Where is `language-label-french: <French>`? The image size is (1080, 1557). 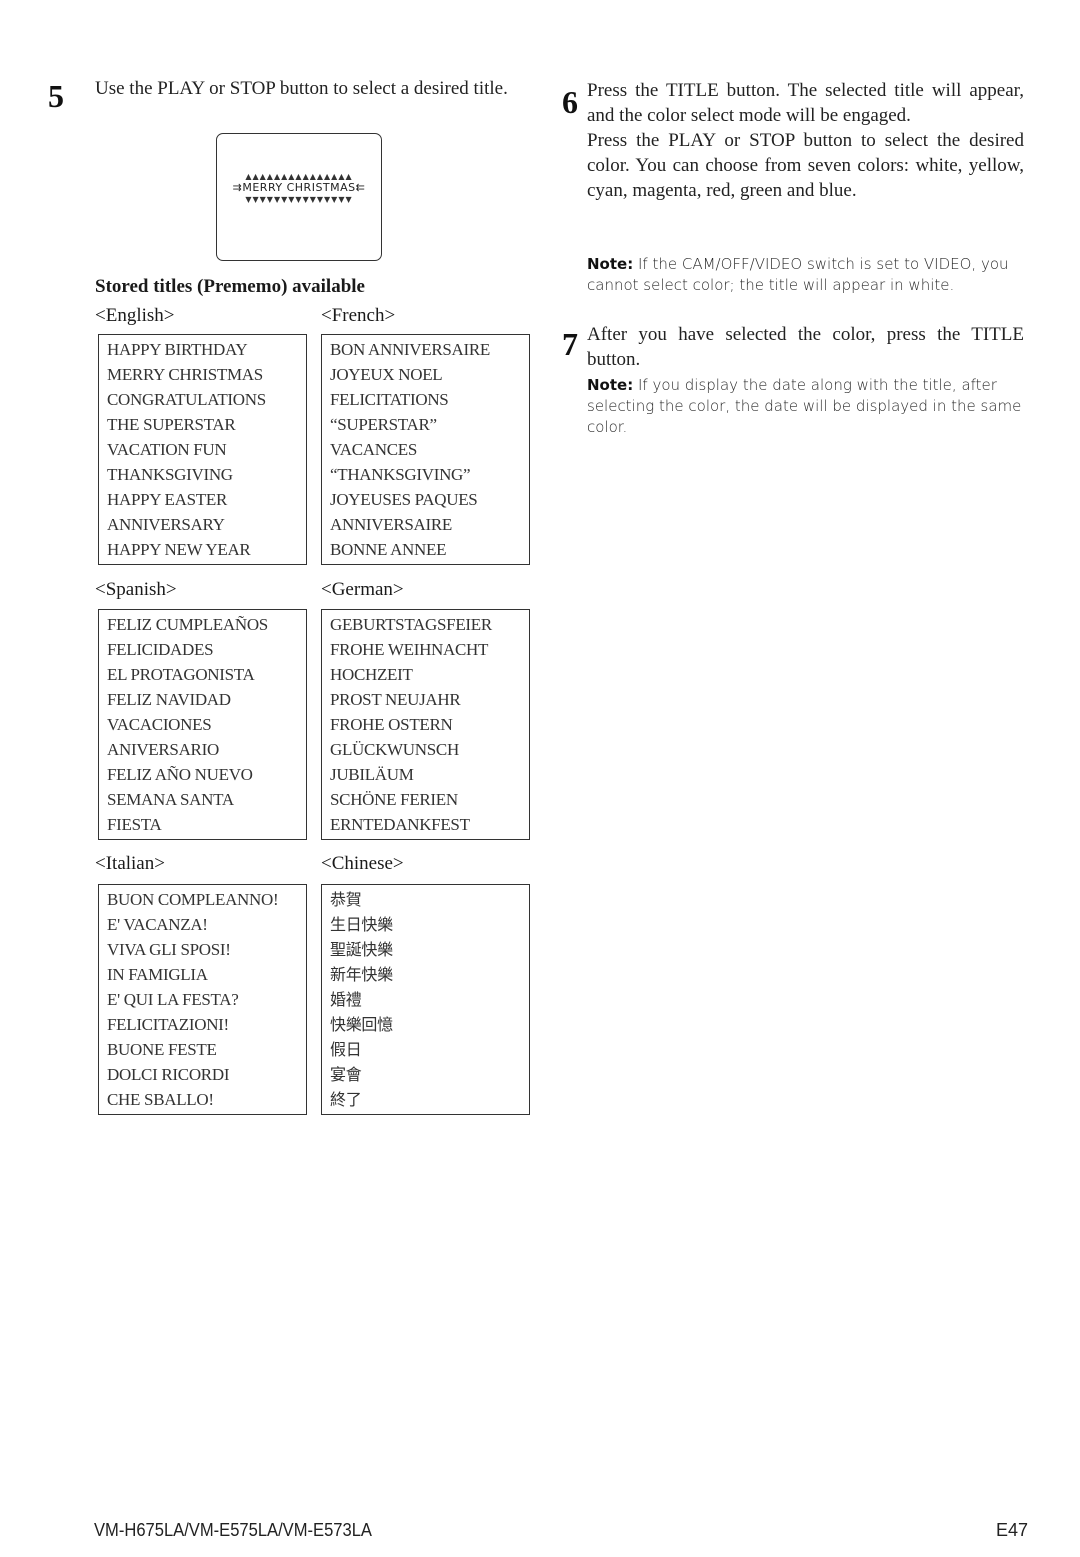
language-label-french: <French> is located at coordinates (358, 315).